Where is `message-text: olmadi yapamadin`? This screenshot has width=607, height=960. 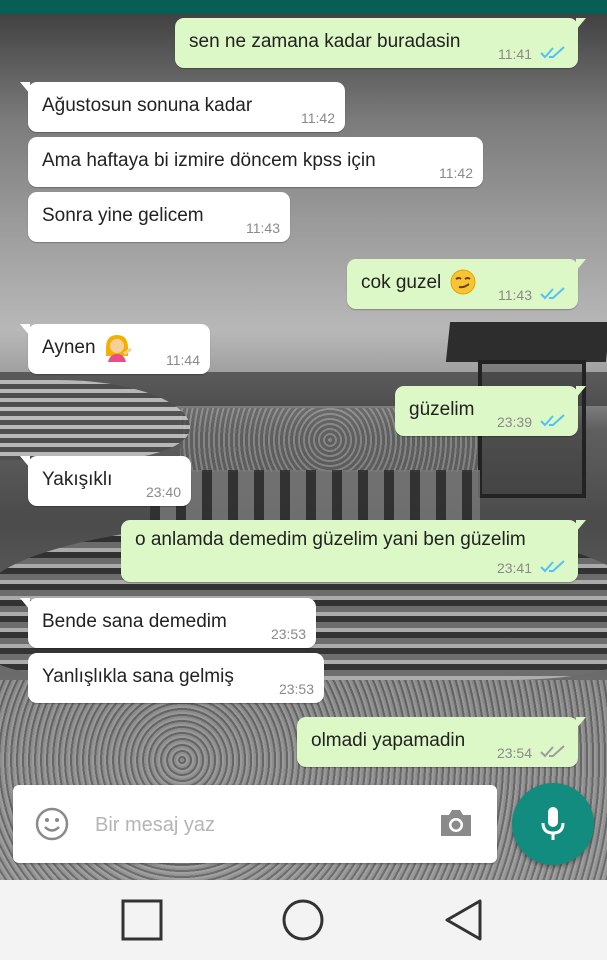
message-text: olmadi yapamadin is located at coordinates (388, 740).